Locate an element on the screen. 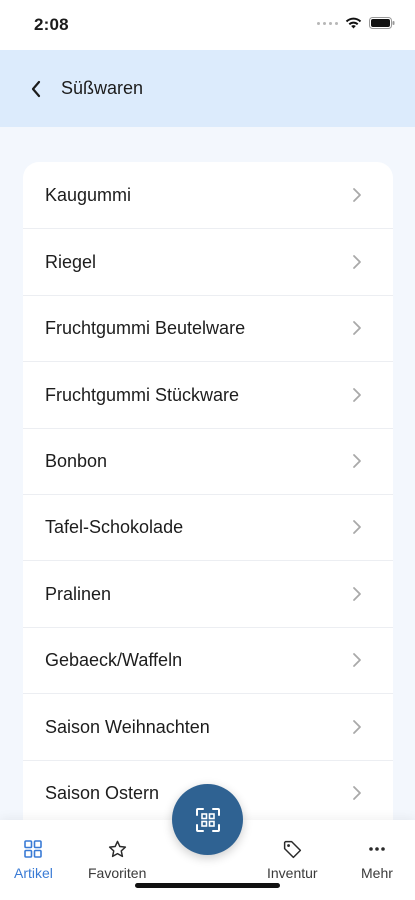 Image resolution: width=415 pixels, height=900 pixels. status-time: 2:08 is located at coordinates (51, 24).